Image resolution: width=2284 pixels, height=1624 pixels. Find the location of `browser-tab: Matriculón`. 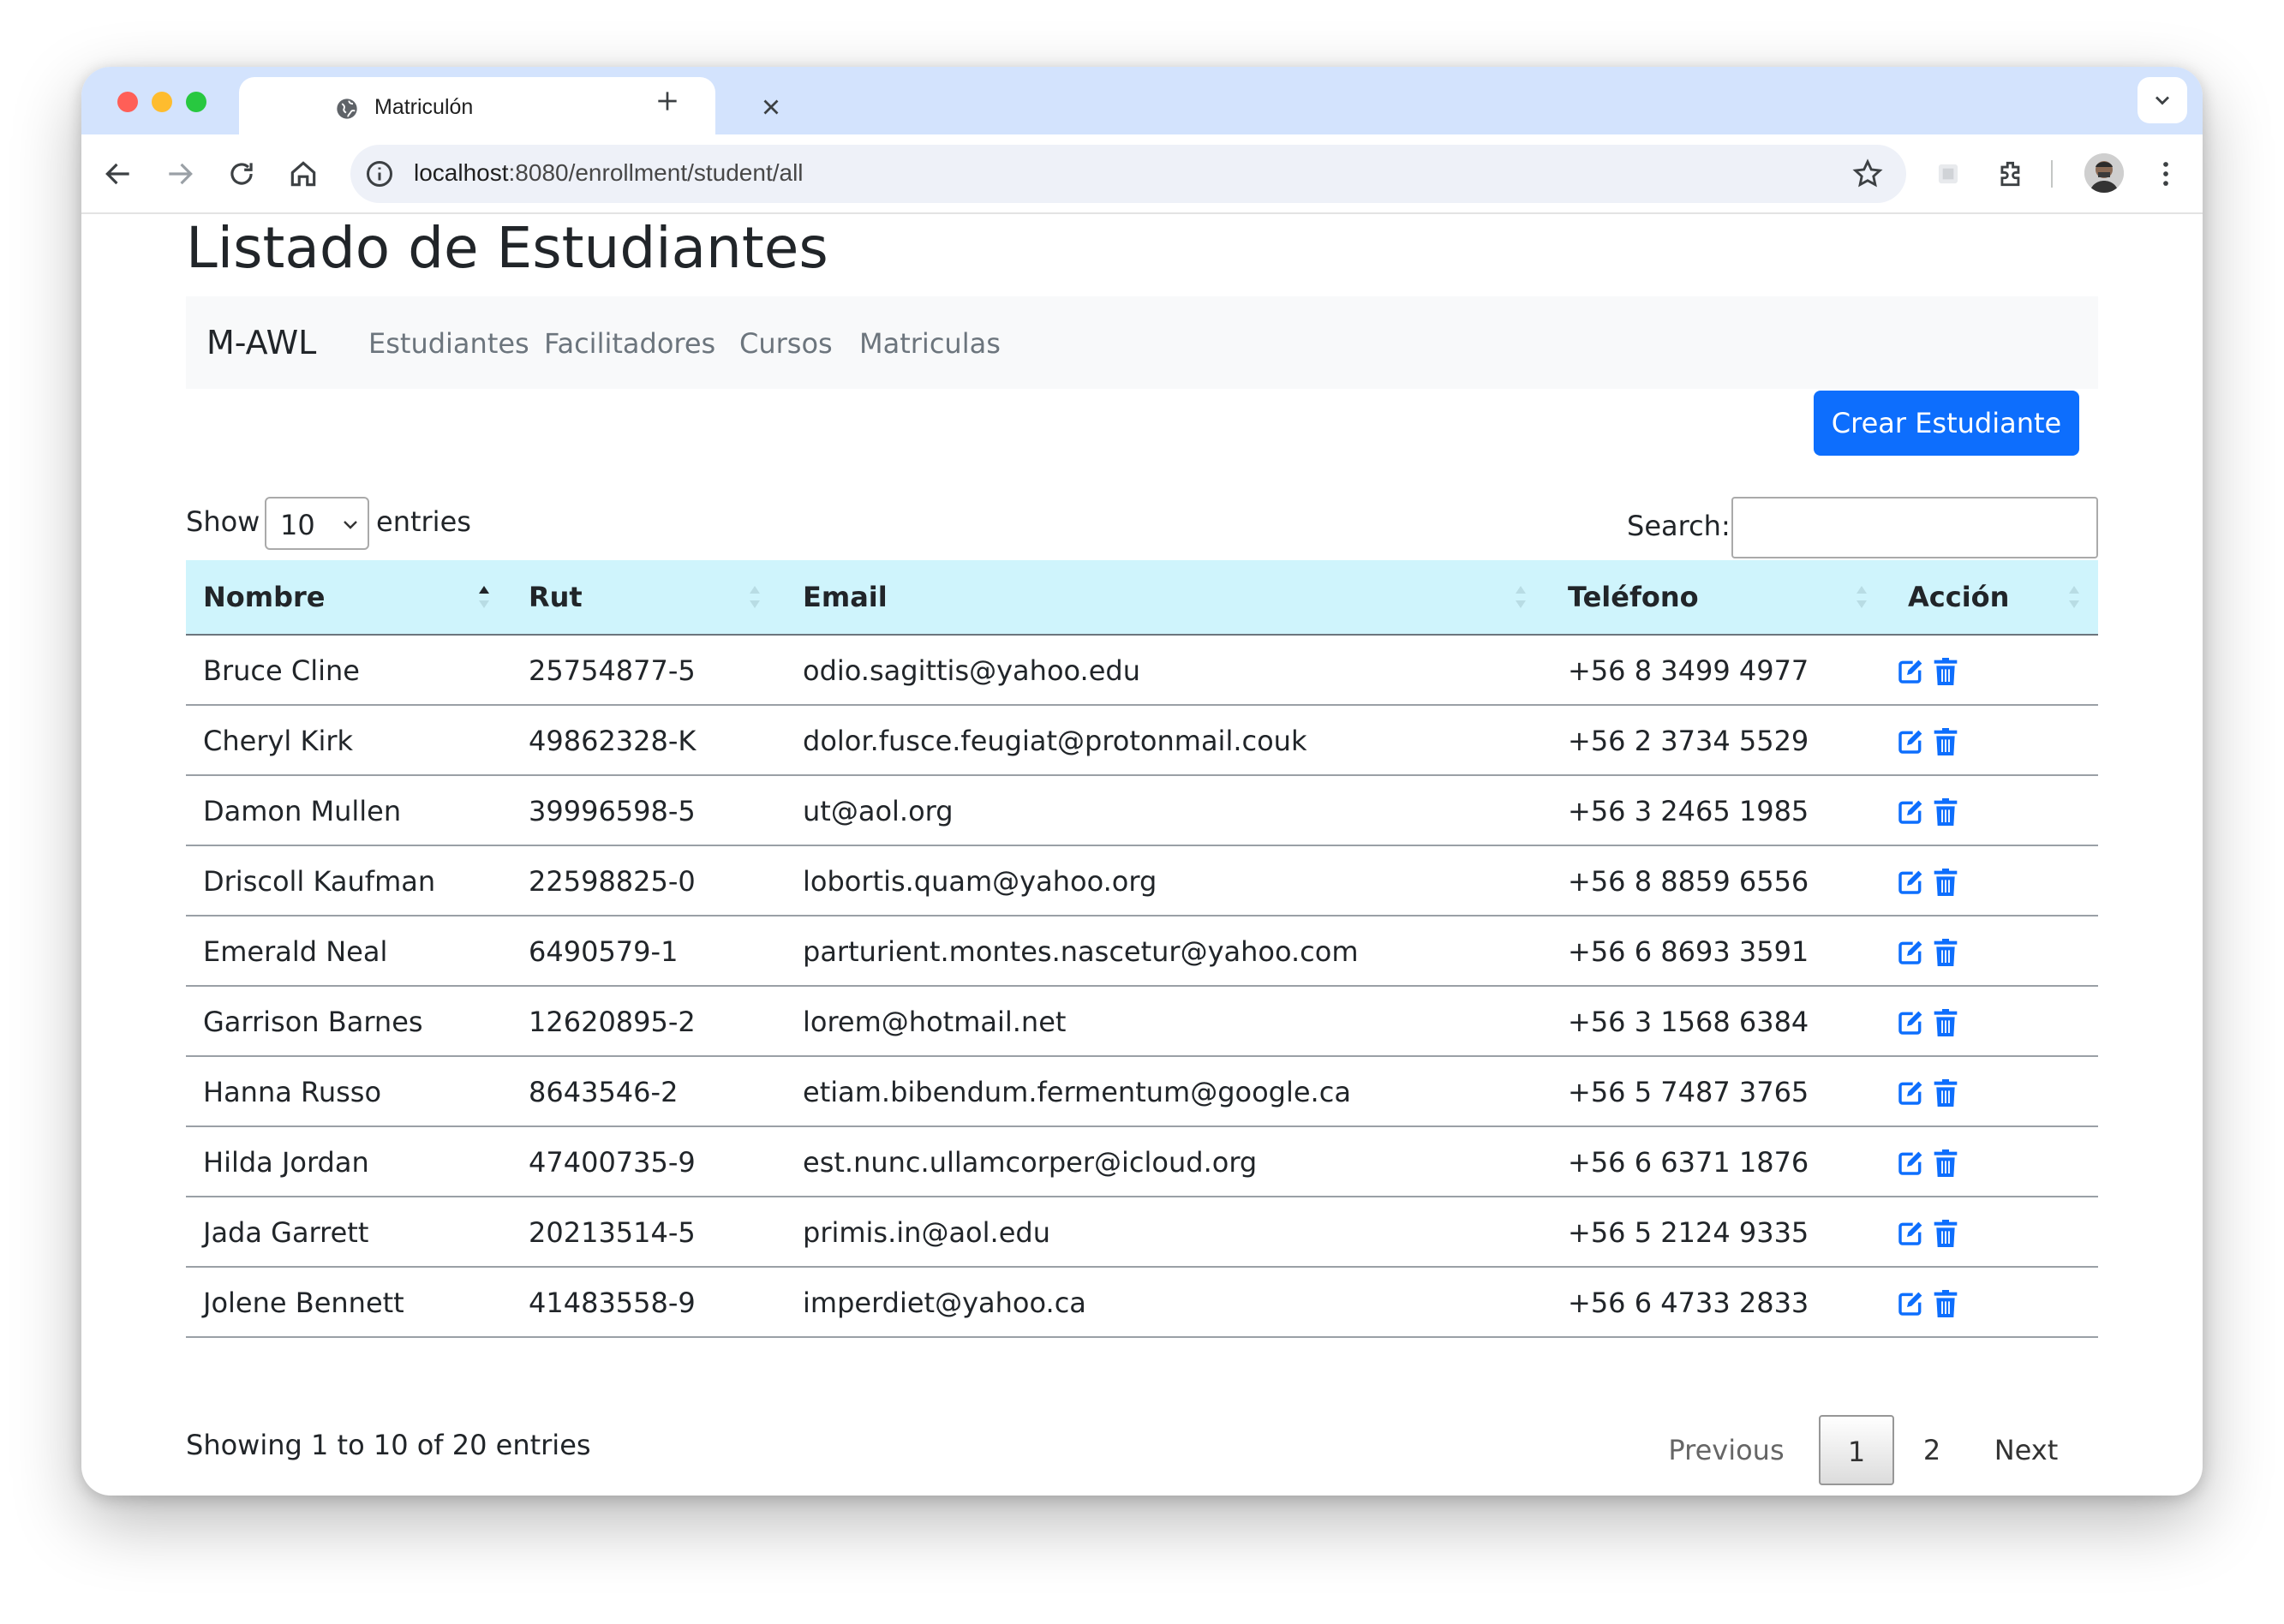

browser-tab: Matriculón is located at coordinates (509, 105).